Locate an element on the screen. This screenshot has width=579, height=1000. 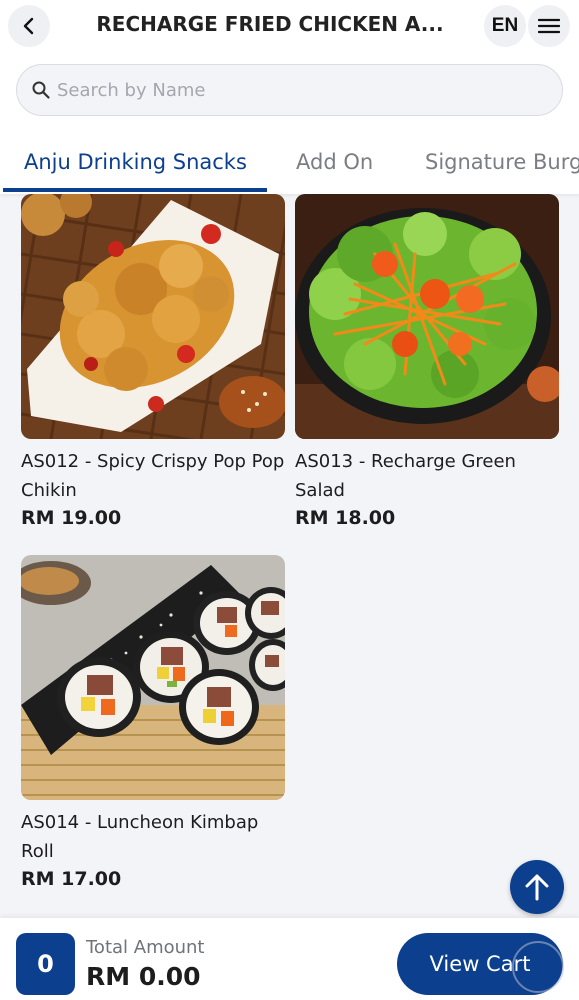
search-section is located at coordinates (289, 91).